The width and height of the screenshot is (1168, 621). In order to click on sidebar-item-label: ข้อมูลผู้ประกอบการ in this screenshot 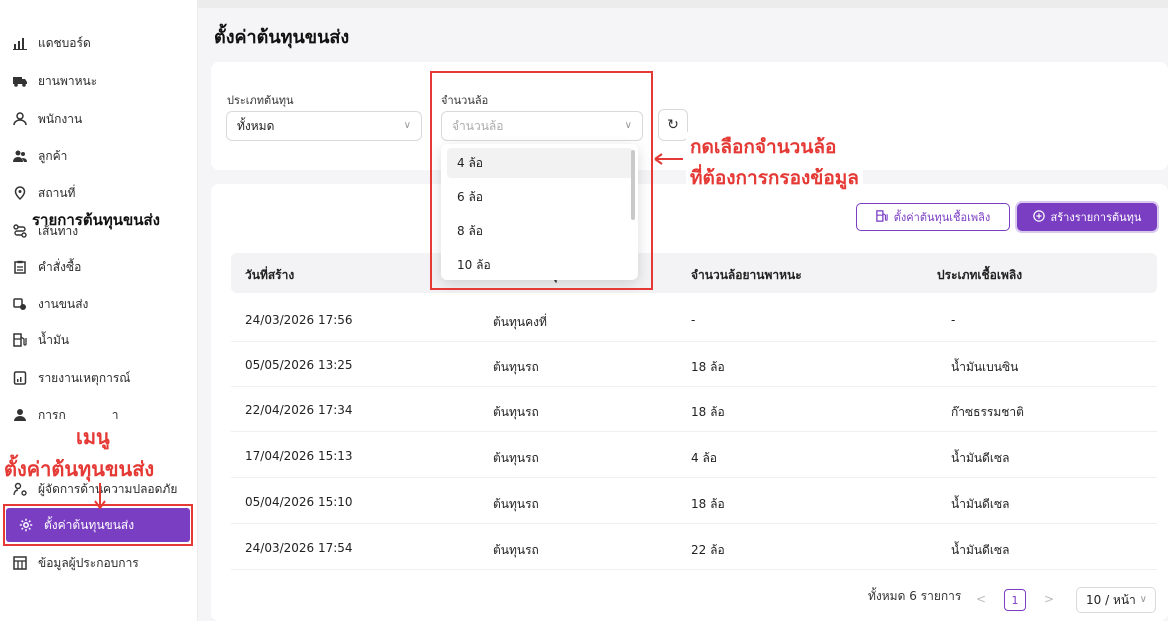, I will do `click(88, 562)`.